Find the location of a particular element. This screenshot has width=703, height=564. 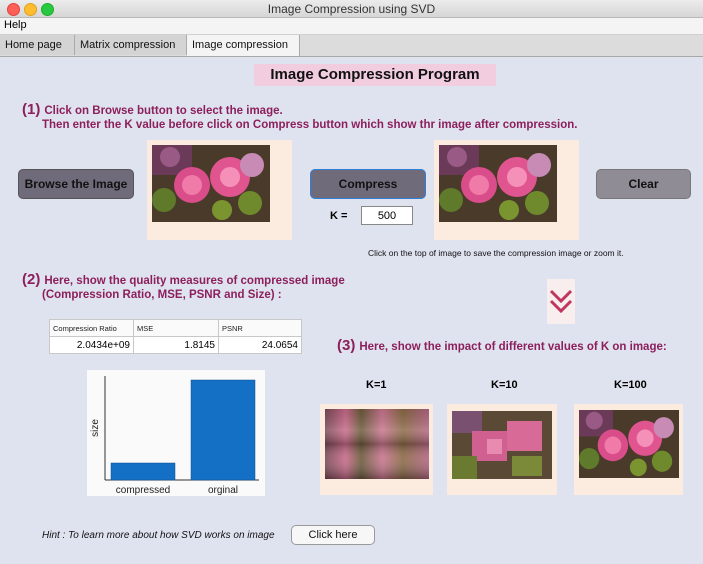

tab-matrix-compression: Matrix compression is located at coordinates (131, 45).